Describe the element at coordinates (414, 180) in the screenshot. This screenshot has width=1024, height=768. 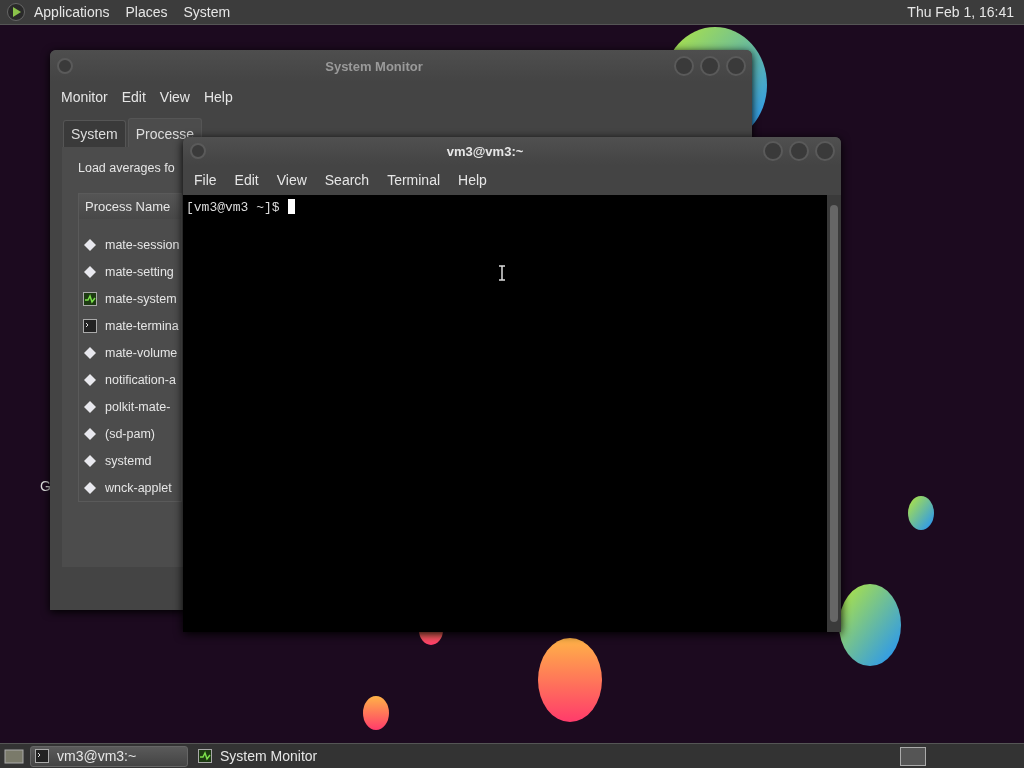
I see `menu-item: Terminal` at that location.